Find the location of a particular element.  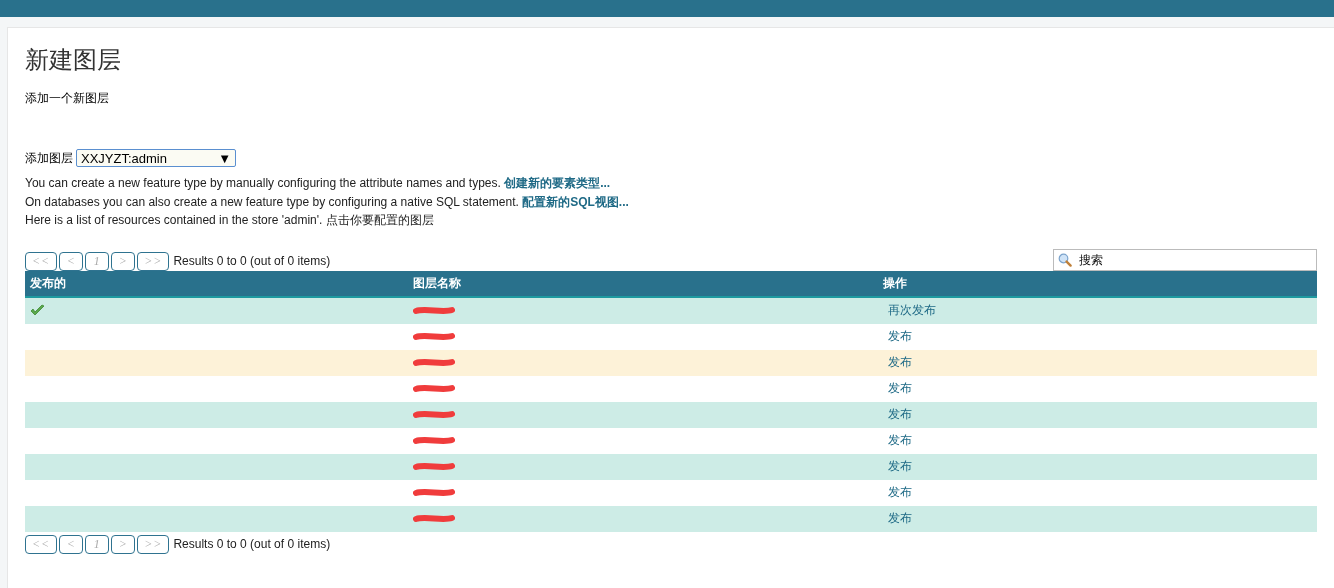

page-subtitle: 添加一个新图层 is located at coordinates (67, 98).